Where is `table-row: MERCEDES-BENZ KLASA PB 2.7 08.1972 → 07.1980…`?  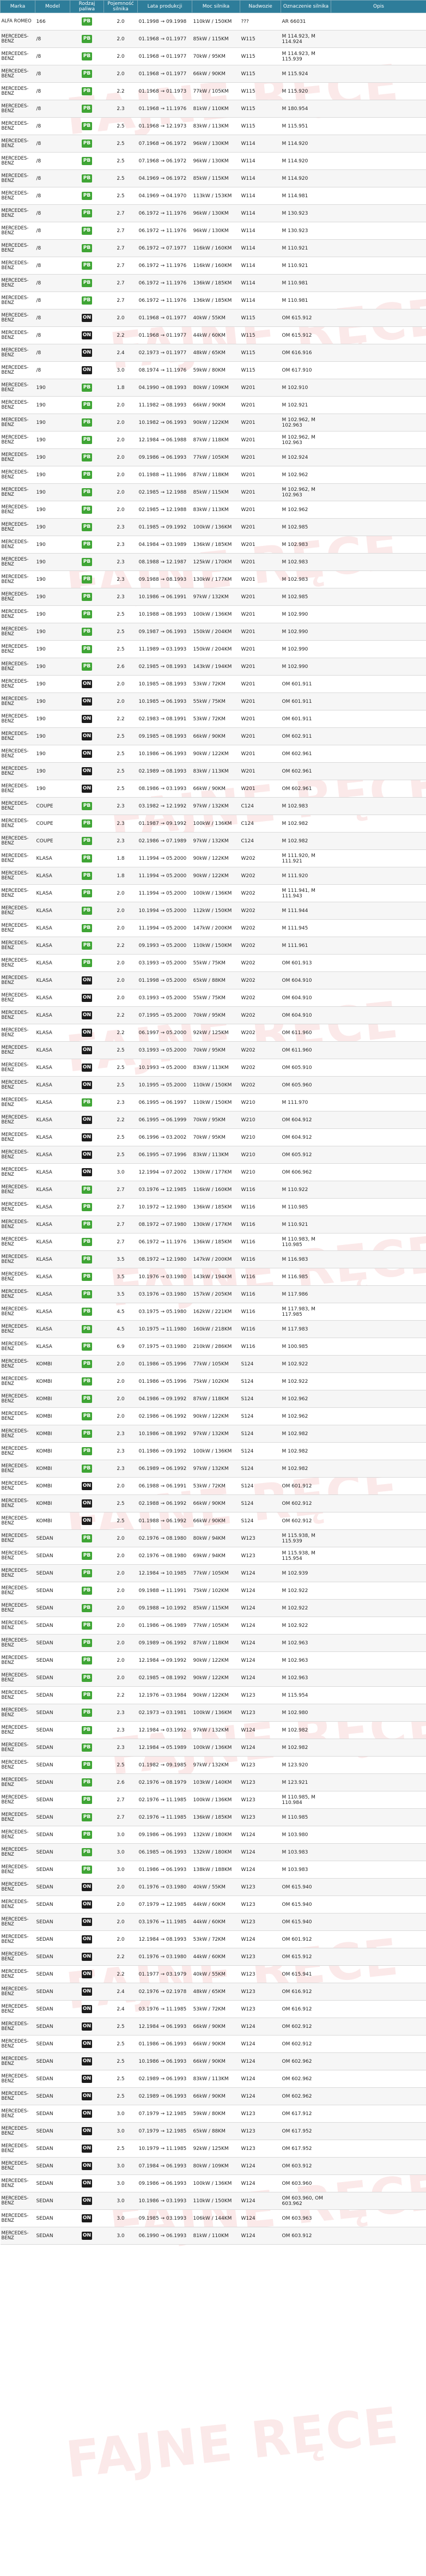 table-row: MERCEDES-BENZ KLASA PB 2.7 08.1972 → 07.1980… is located at coordinates (213, 1225).